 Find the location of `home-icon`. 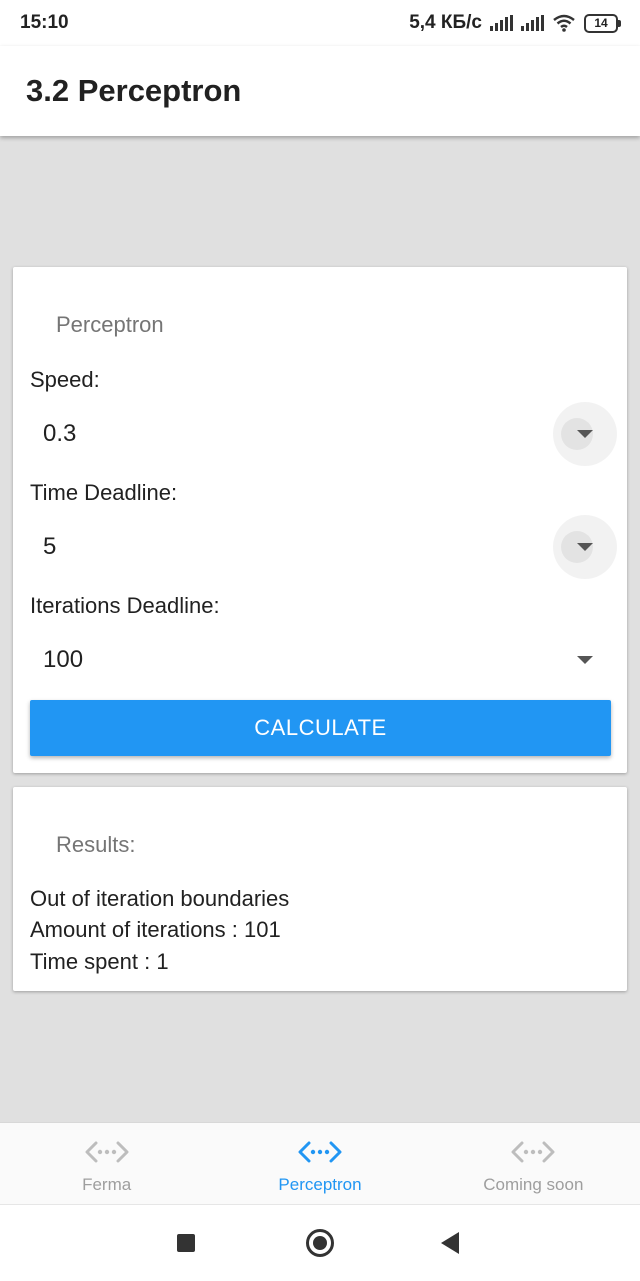

home-icon is located at coordinates (320, 1243).